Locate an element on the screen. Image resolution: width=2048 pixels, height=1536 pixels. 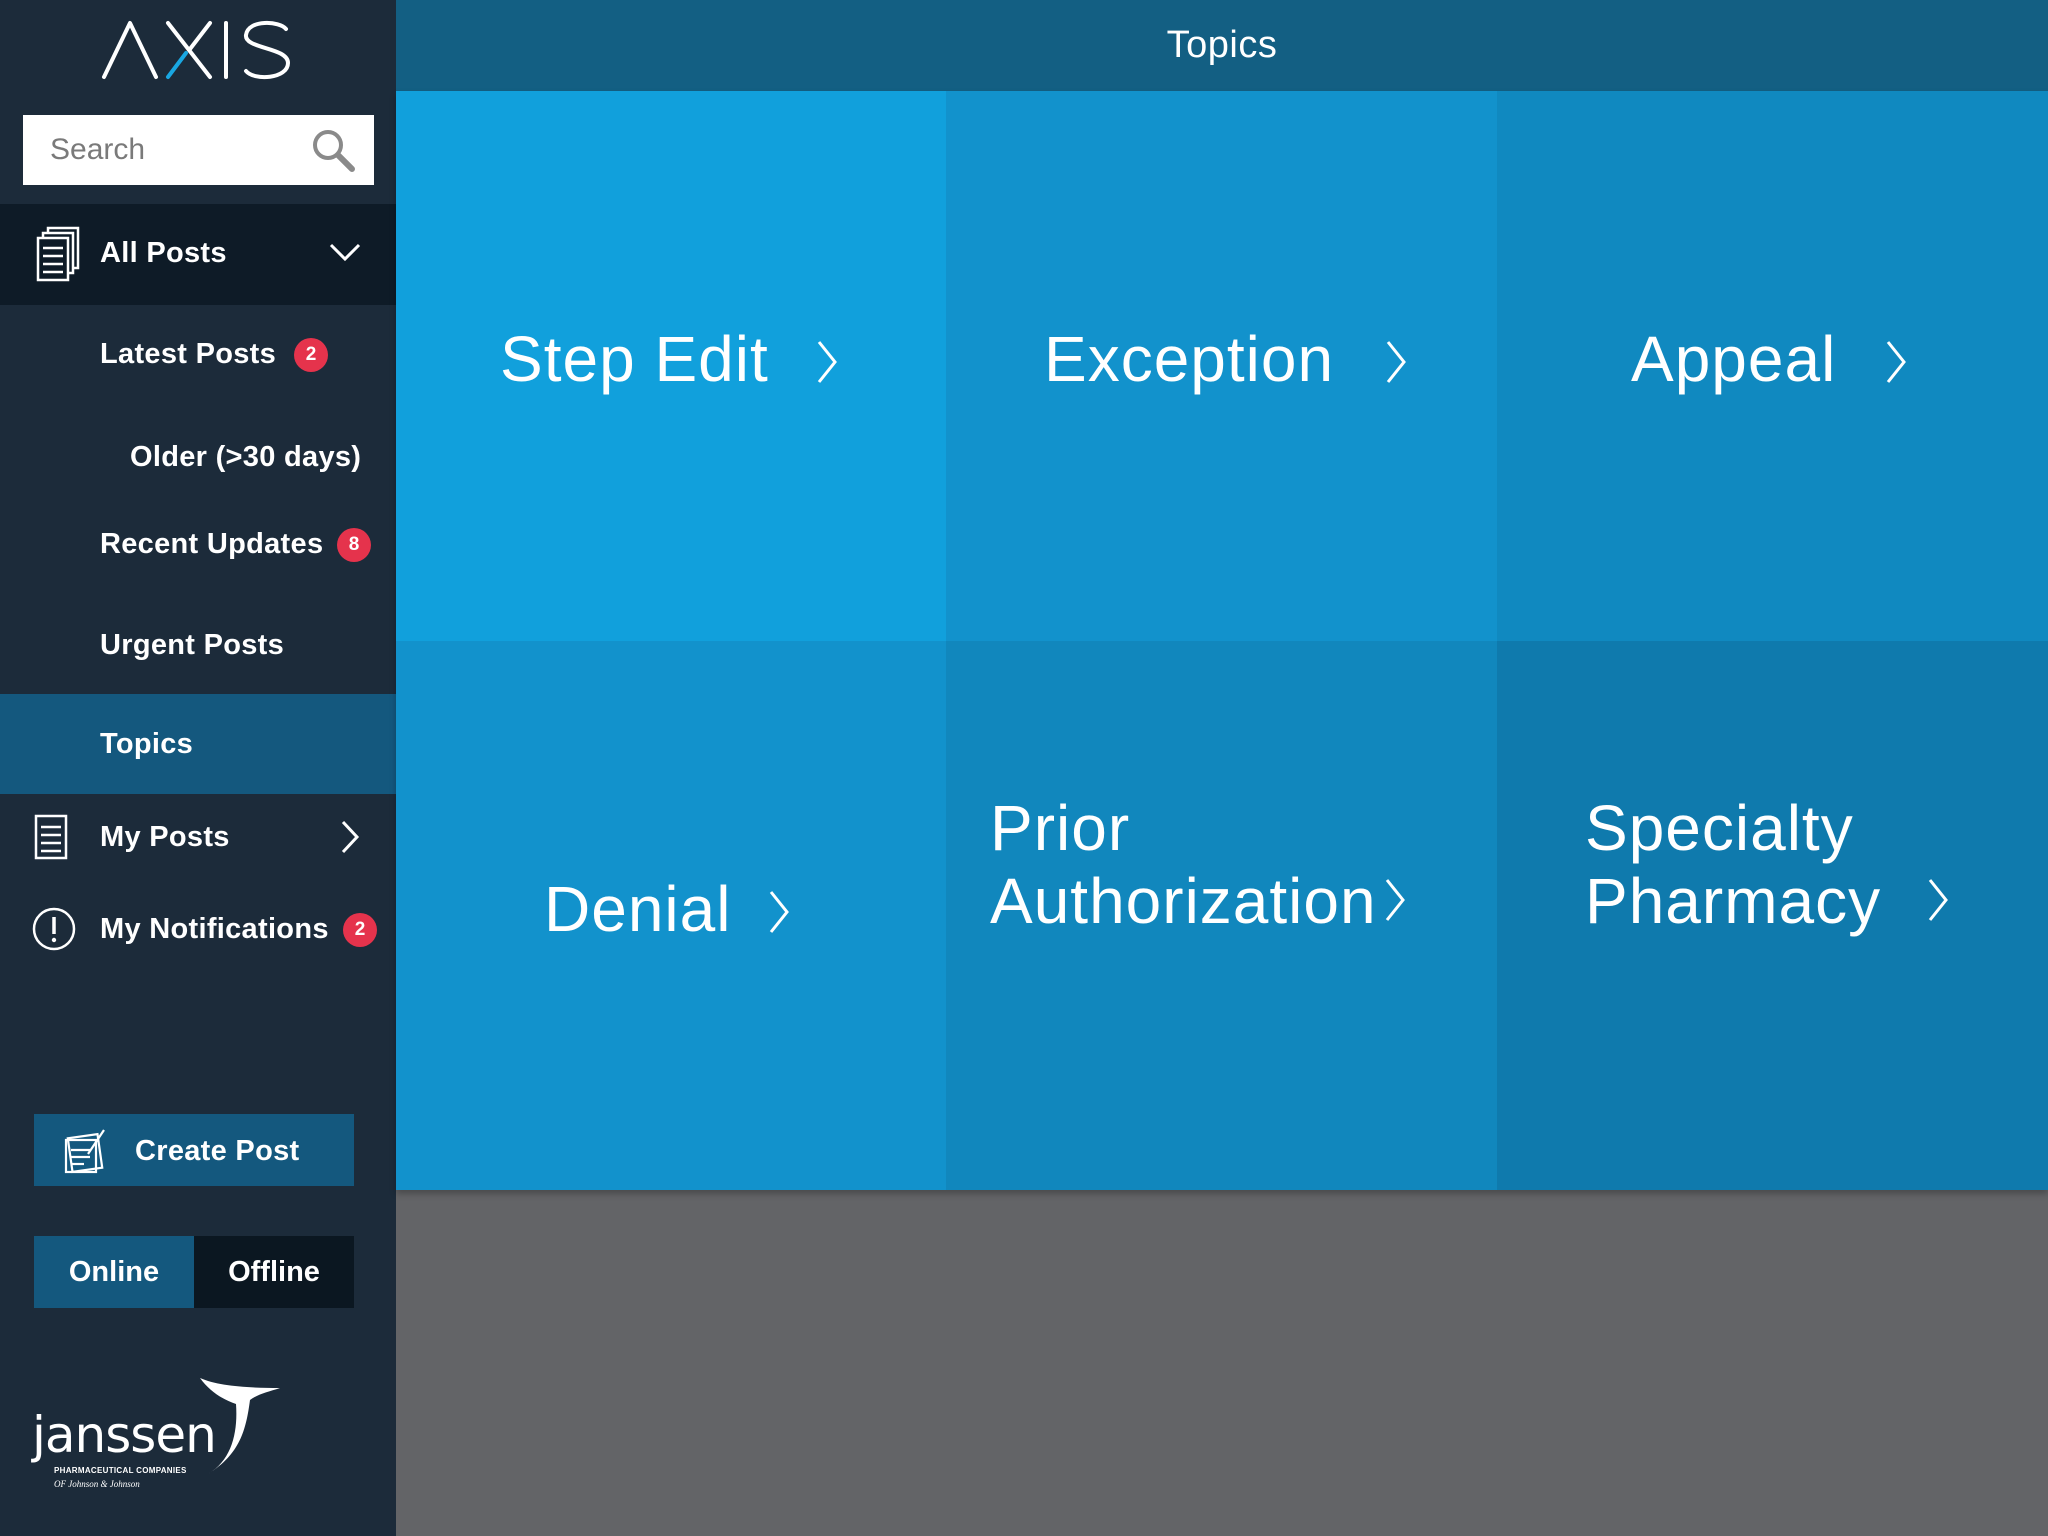
latest-posts-label: Latest Posts is located at coordinates (188, 354).